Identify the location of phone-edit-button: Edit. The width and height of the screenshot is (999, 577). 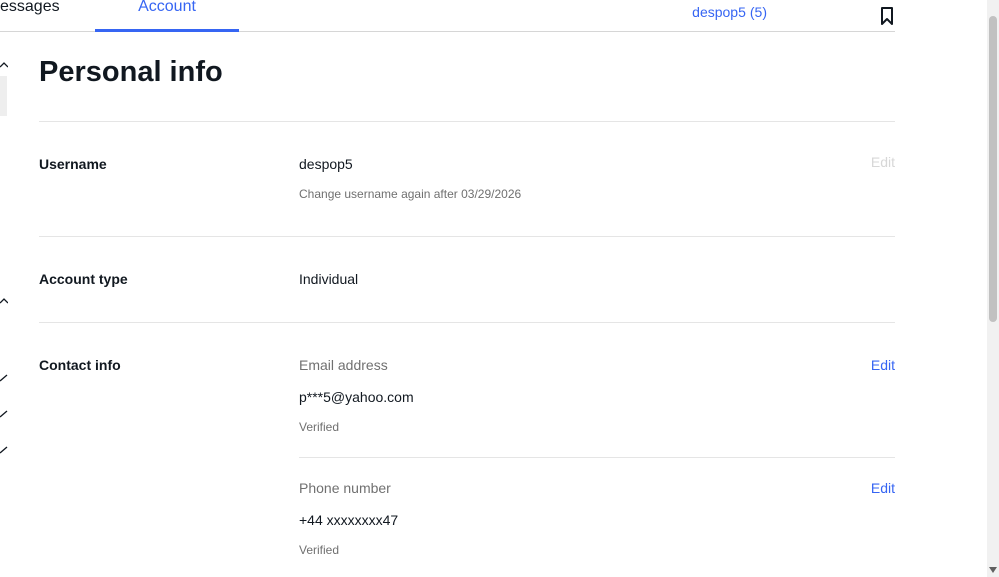
(883, 488).